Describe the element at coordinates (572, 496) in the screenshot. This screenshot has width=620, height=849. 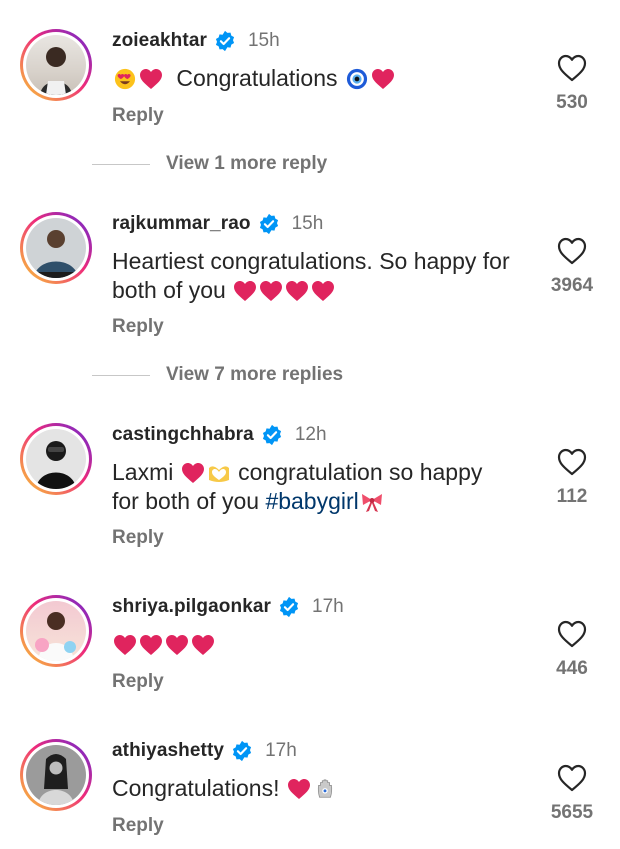
I see `like-count: 112` at that location.